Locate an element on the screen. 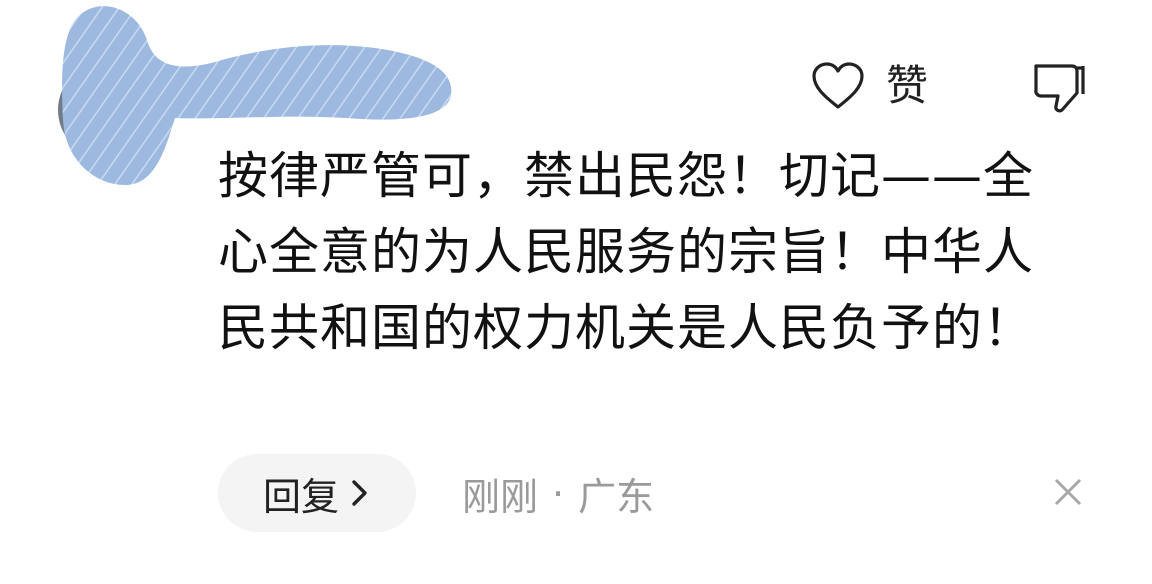 This screenshot has height=584, width=1152. dislike-button is located at coordinates (1058, 88).